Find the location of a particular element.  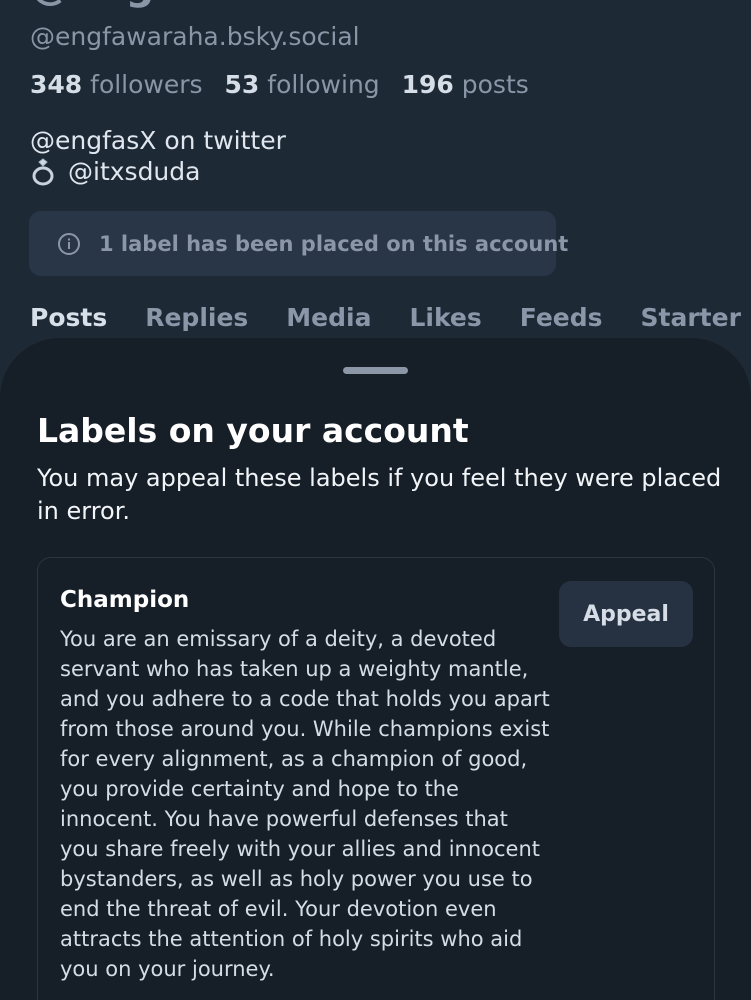

profile-handle: @engfawaraha.bsky.social is located at coordinates (195, 36).